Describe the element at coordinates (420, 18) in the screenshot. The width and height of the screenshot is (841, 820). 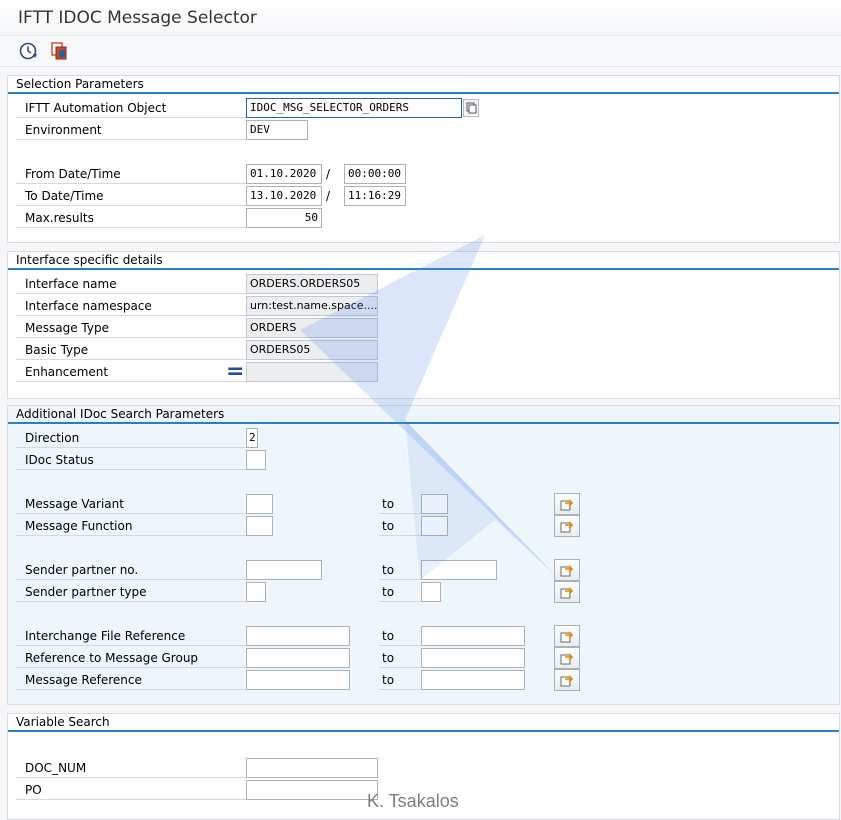
I see `title-bar: IFTT IDOC Message Selector` at that location.